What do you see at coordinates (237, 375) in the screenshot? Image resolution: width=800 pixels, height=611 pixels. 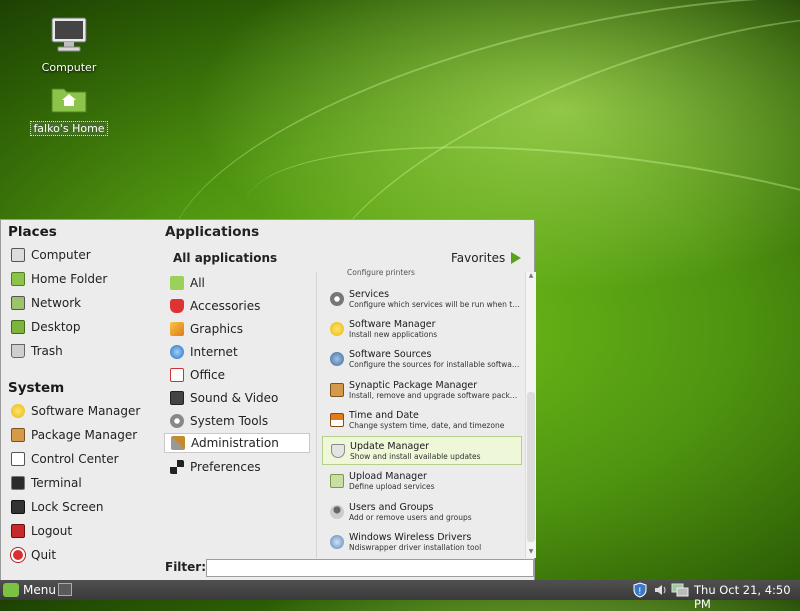 I see `category-office: Office` at bounding box center [237, 375].